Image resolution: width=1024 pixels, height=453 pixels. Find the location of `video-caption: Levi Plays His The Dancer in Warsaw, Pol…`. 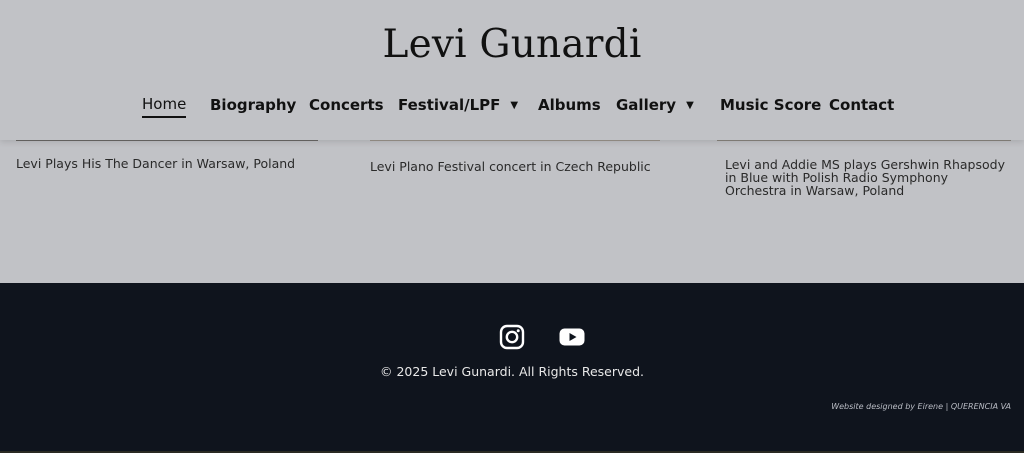

video-caption: Levi Plays His The Dancer in Warsaw, Pol… is located at coordinates (156, 163).